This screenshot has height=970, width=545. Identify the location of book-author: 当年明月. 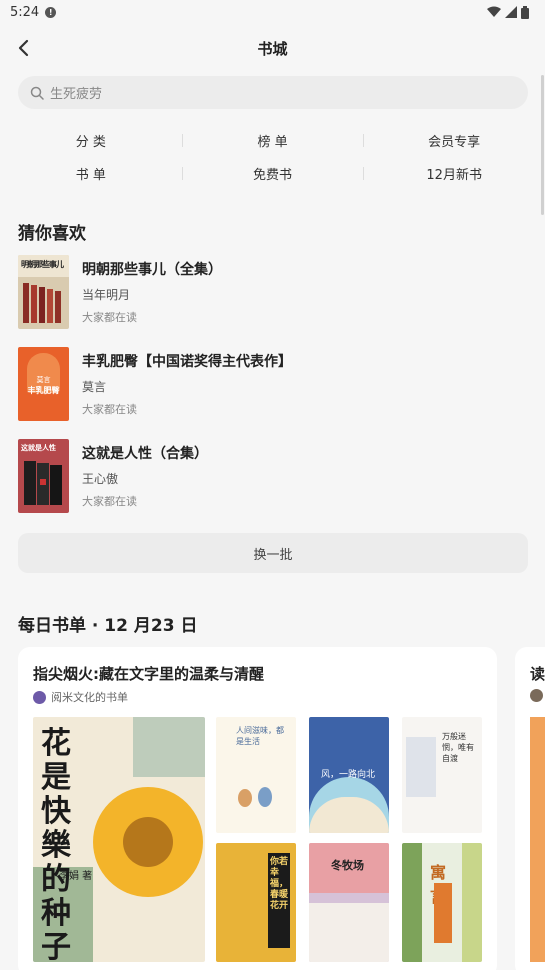
(106, 295).